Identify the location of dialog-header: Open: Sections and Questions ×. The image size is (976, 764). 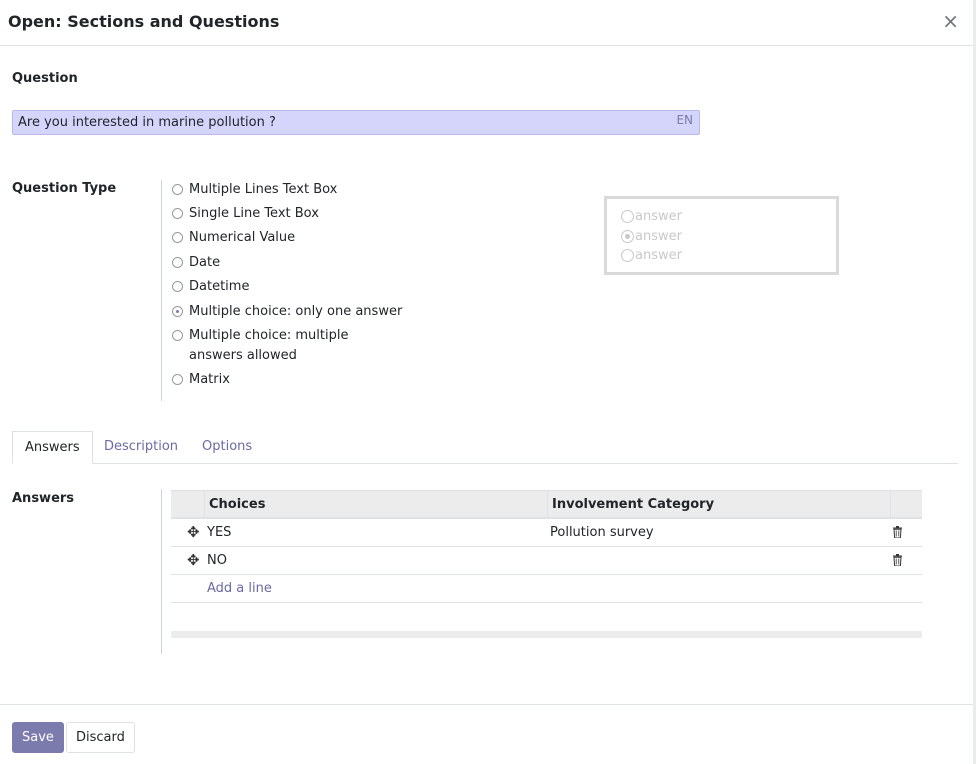
(486, 23).